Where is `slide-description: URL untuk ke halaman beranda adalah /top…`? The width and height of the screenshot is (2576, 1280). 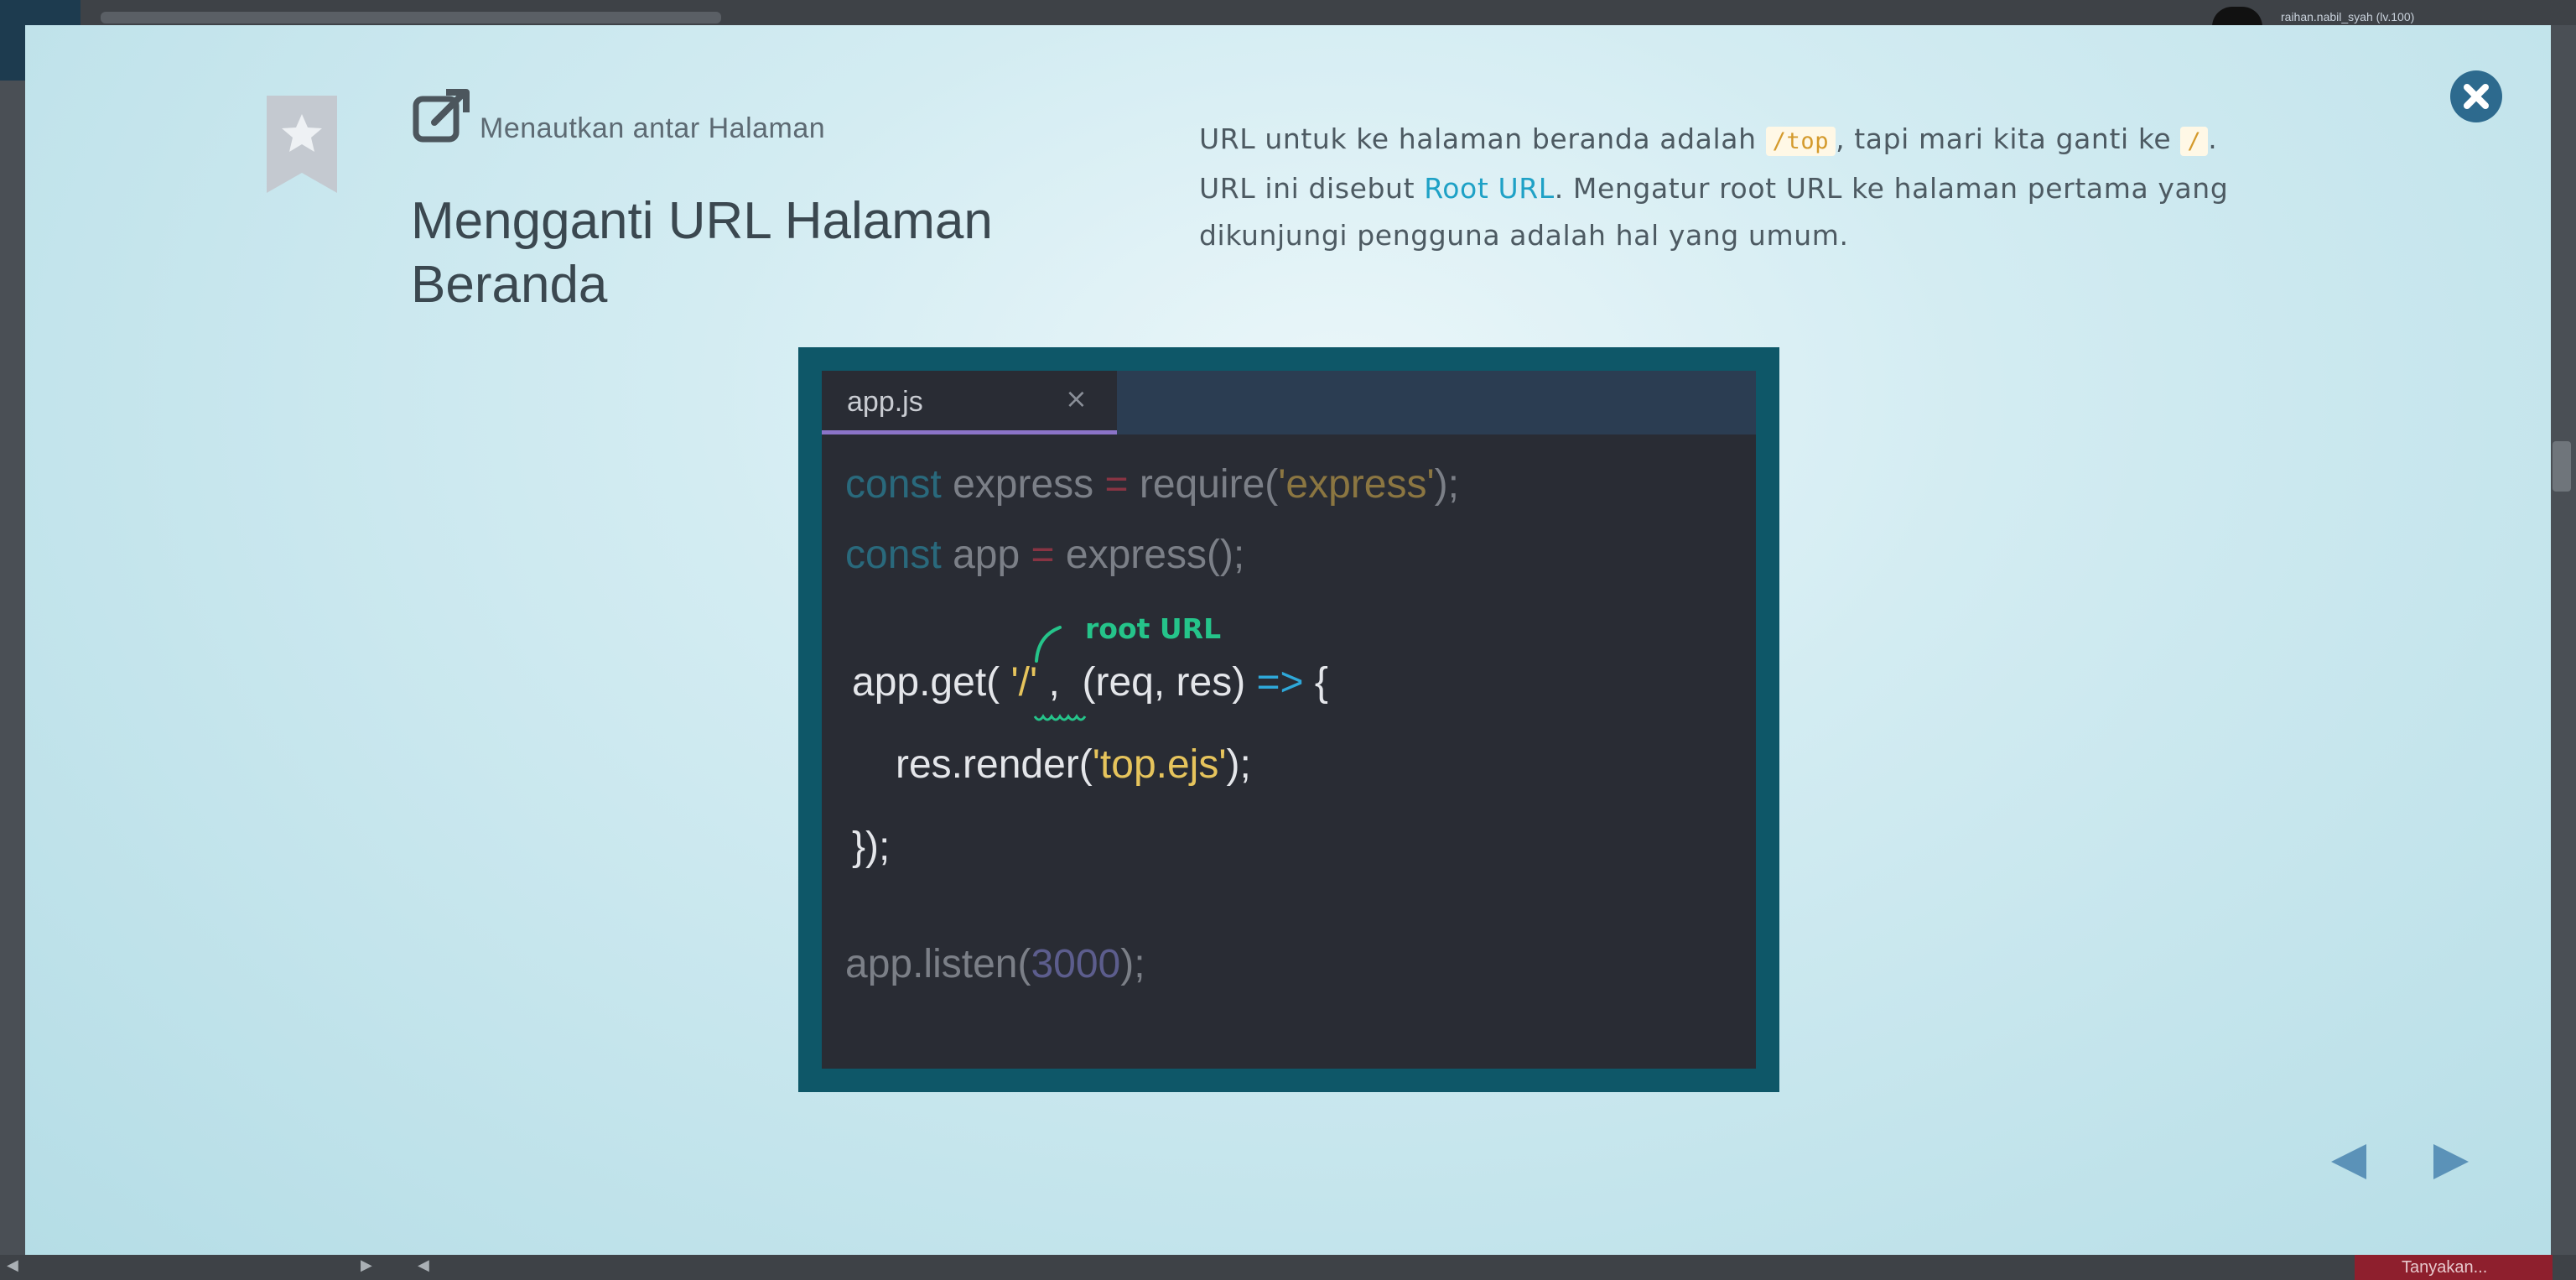
slide-description: URL untuk ke halaman beranda adalah /top… is located at coordinates (1761, 187).